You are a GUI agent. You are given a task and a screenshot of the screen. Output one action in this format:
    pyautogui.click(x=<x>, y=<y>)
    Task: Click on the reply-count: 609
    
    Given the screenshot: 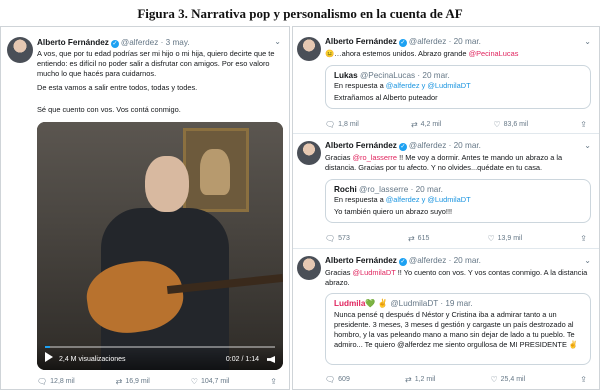 What is the action you would take?
    pyautogui.click(x=344, y=379)
    